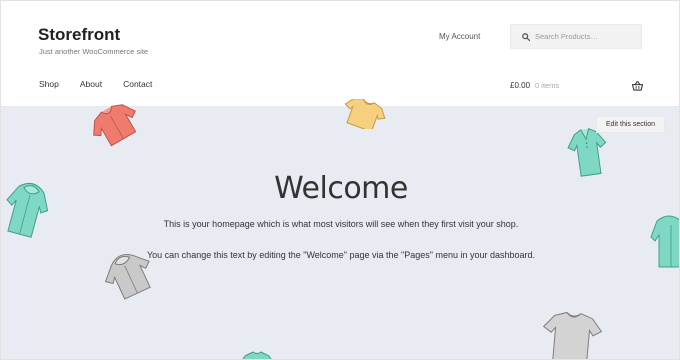 The image size is (680, 360). I want to click on red-hoodie-icon, so click(115, 125).